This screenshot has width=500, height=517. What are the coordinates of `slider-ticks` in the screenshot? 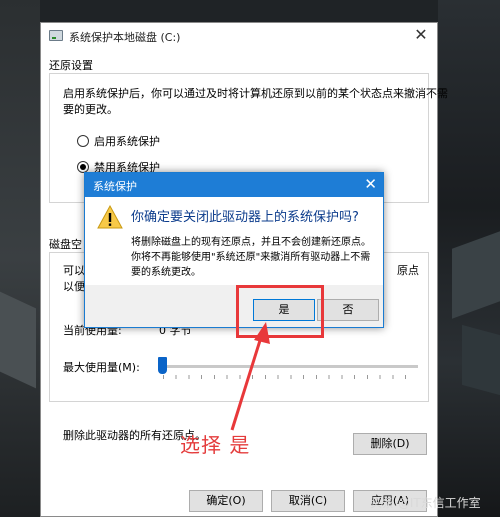 It's located at (290, 377).